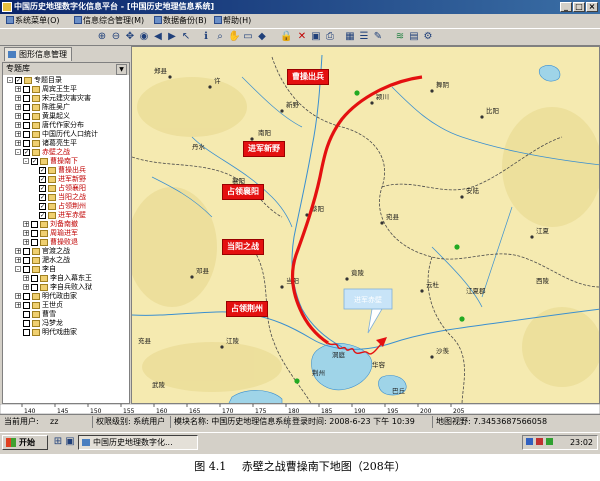 The width and height of the screenshot is (600, 481). Describe the element at coordinates (58, 442) in the screenshot. I see `quicklaunch-icon: ⊞` at that location.